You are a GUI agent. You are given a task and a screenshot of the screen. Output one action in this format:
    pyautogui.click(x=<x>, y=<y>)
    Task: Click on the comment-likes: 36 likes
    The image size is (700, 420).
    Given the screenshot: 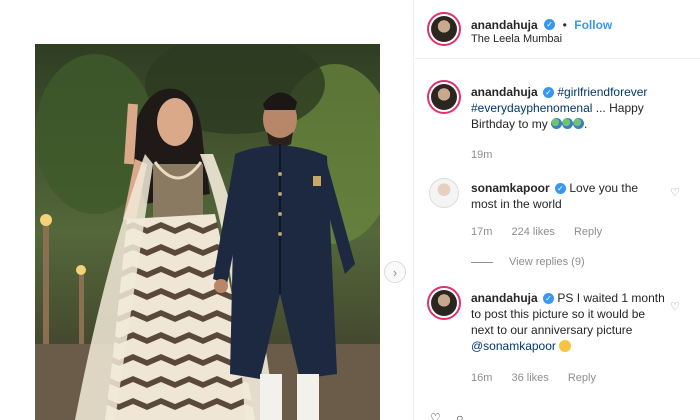 What is the action you would take?
    pyautogui.click(x=529, y=378)
    